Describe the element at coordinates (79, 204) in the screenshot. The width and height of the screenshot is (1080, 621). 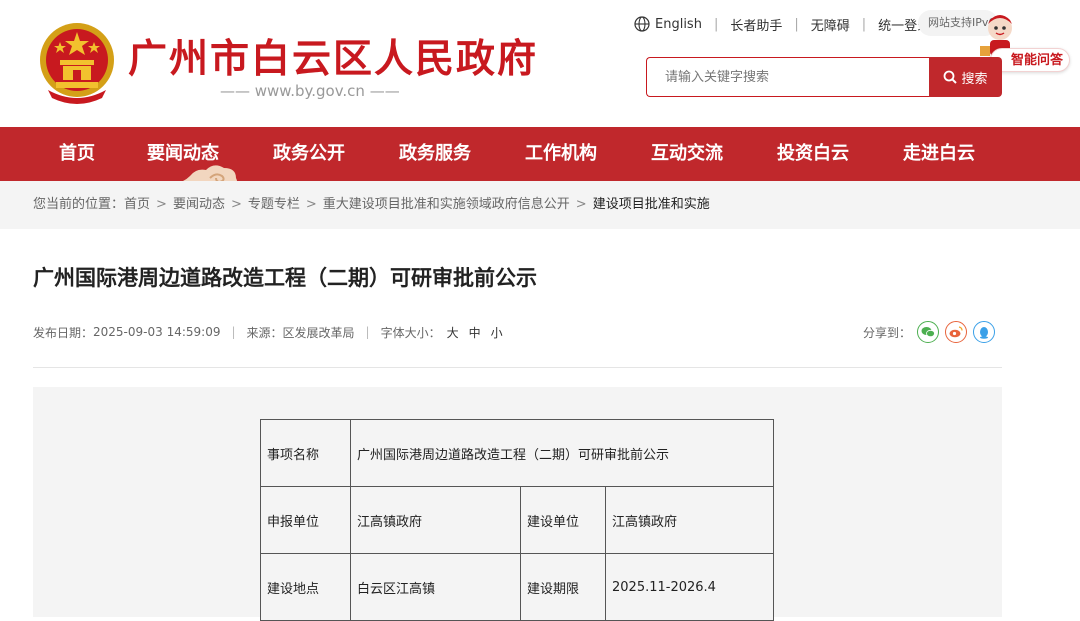
I see `breadcrumb-prefix: 您当前的位置：` at that location.